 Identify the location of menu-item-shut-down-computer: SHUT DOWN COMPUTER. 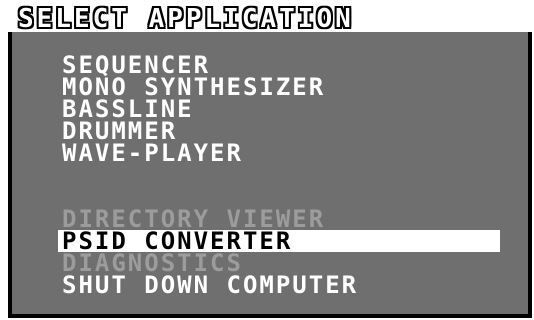
(297, 285).